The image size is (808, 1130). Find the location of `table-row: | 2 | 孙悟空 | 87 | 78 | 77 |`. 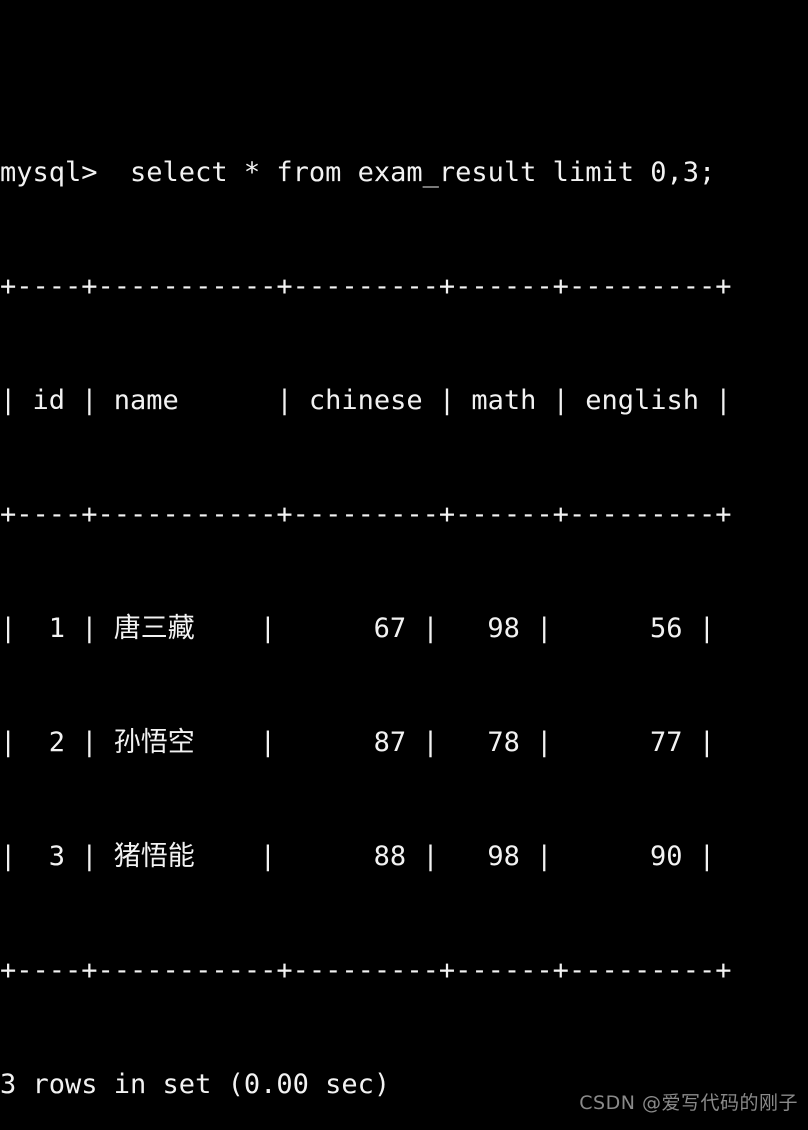

table-row: | 2 | 孙悟空 | 87 | 78 | 77 | is located at coordinates (357, 742).